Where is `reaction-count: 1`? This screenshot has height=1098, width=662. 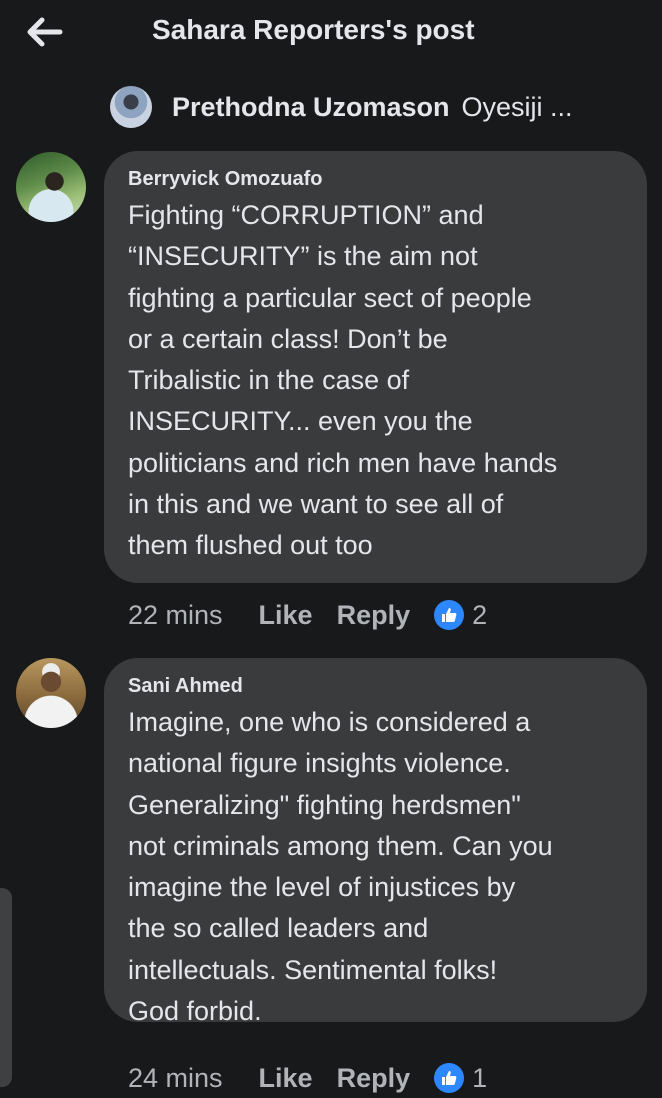 reaction-count: 1 is located at coordinates (479, 1078).